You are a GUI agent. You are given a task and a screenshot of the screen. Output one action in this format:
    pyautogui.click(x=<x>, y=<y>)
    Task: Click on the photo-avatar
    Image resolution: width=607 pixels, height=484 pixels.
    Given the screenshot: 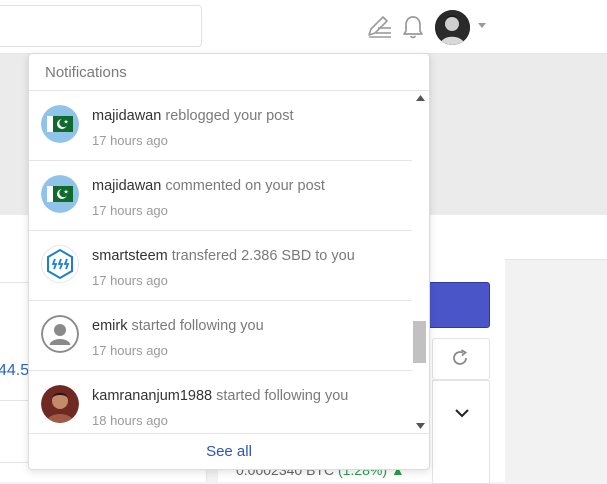 What is the action you would take?
    pyautogui.click(x=60, y=404)
    